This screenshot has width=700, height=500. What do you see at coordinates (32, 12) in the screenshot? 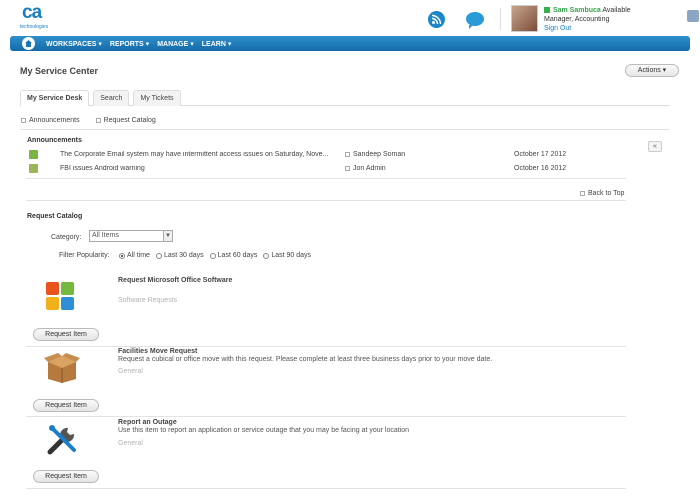
I see `logo-brand: ca` at bounding box center [32, 12].